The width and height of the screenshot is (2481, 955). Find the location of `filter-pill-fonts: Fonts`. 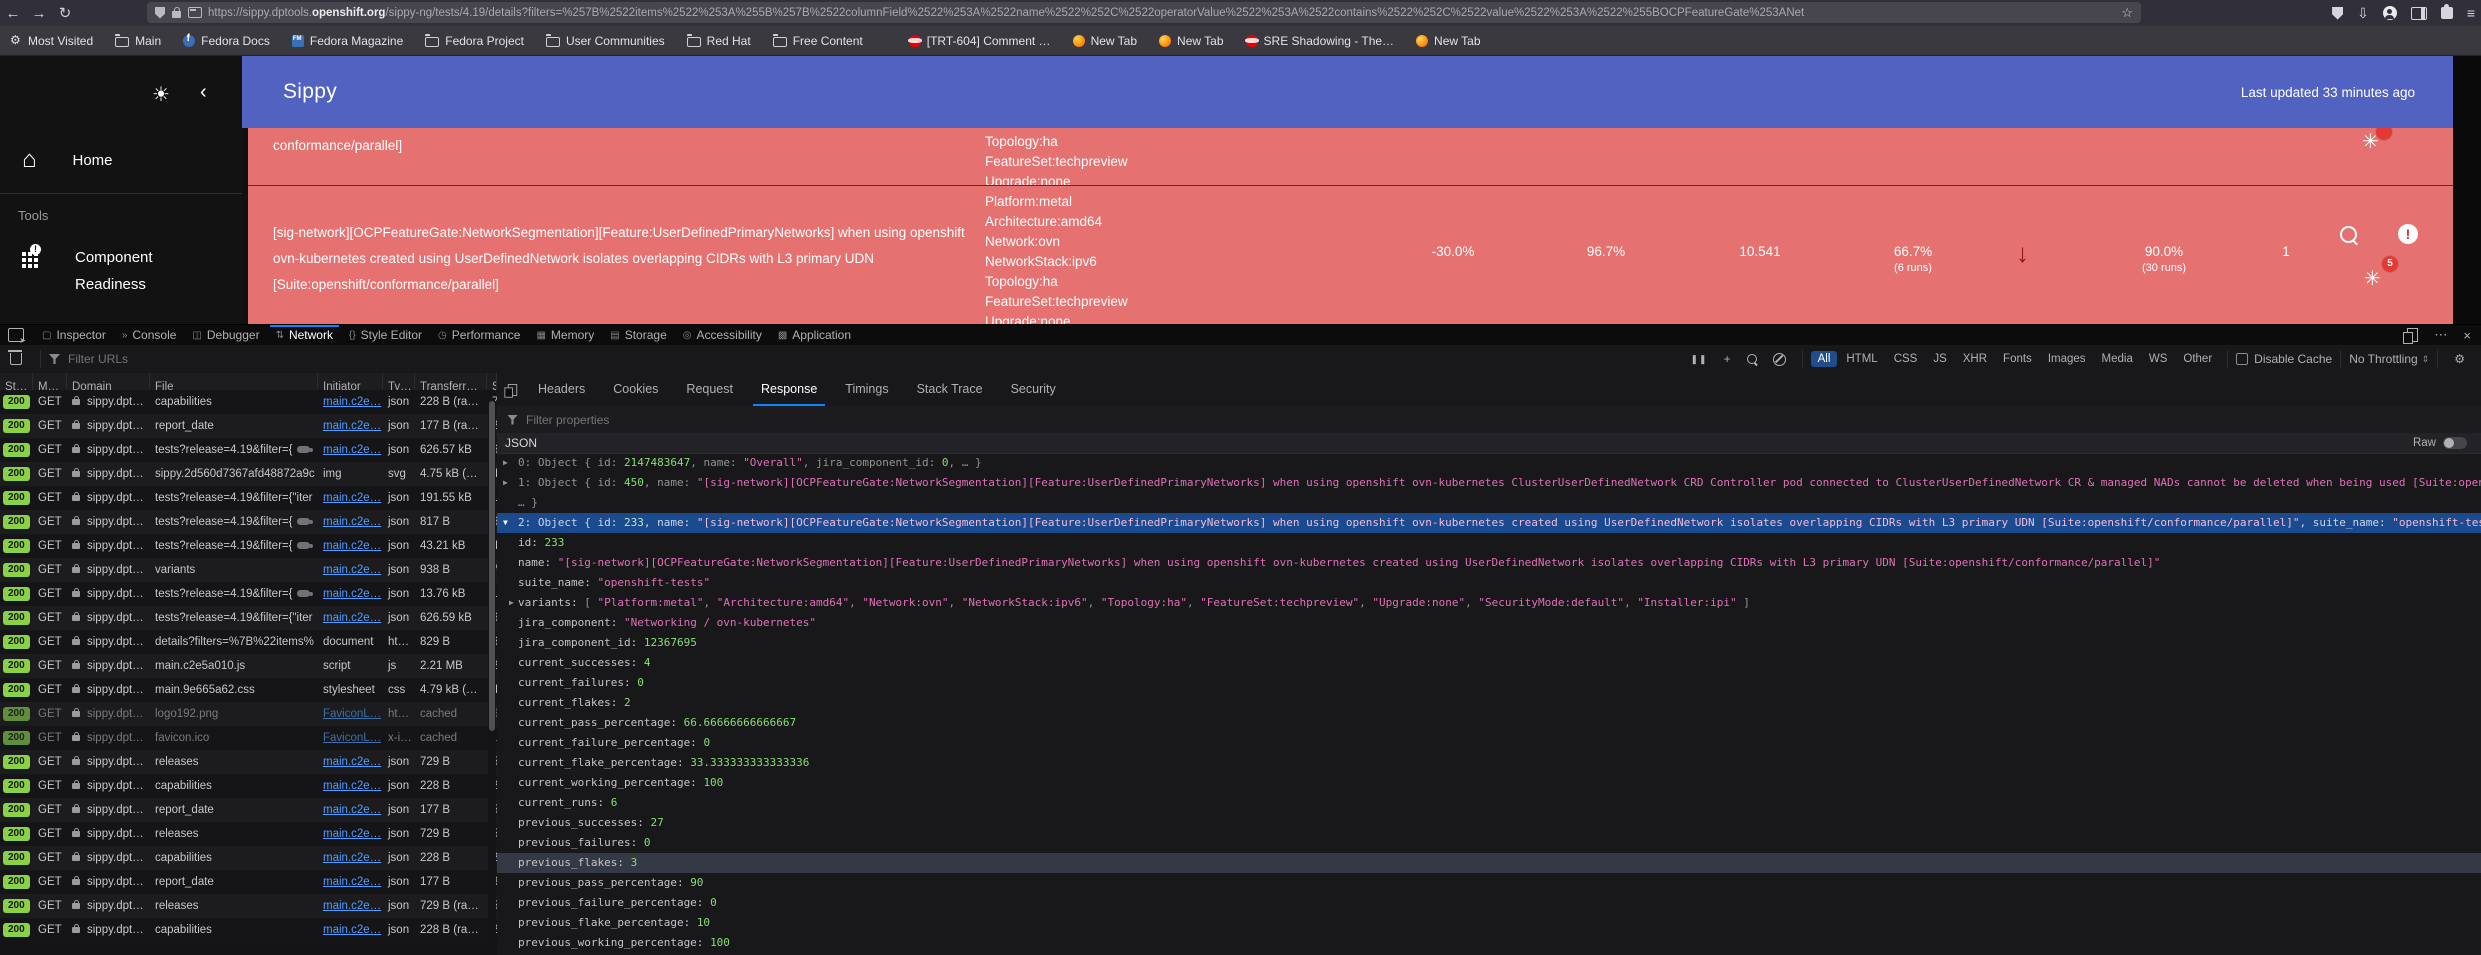

filter-pill-fonts: Fonts is located at coordinates (2017, 359).